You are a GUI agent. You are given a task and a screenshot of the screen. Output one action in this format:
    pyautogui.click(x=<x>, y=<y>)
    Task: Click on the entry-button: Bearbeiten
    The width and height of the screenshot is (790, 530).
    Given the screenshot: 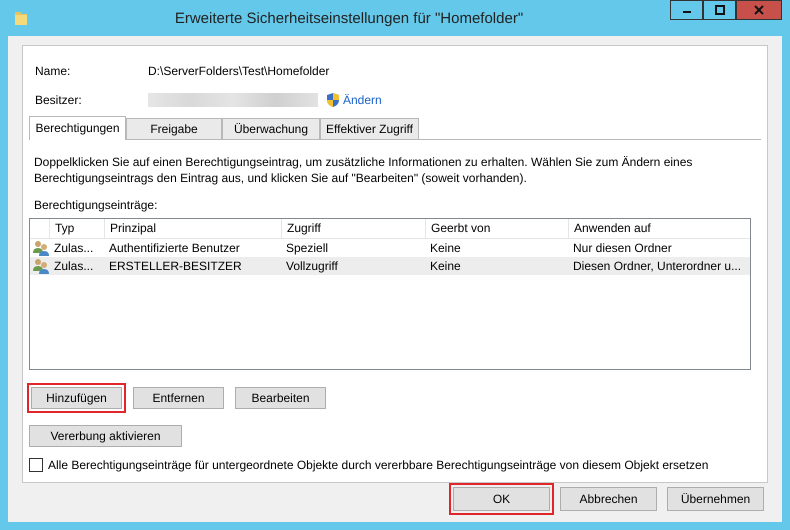 What is the action you would take?
    pyautogui.click(x=280, y=398)
    